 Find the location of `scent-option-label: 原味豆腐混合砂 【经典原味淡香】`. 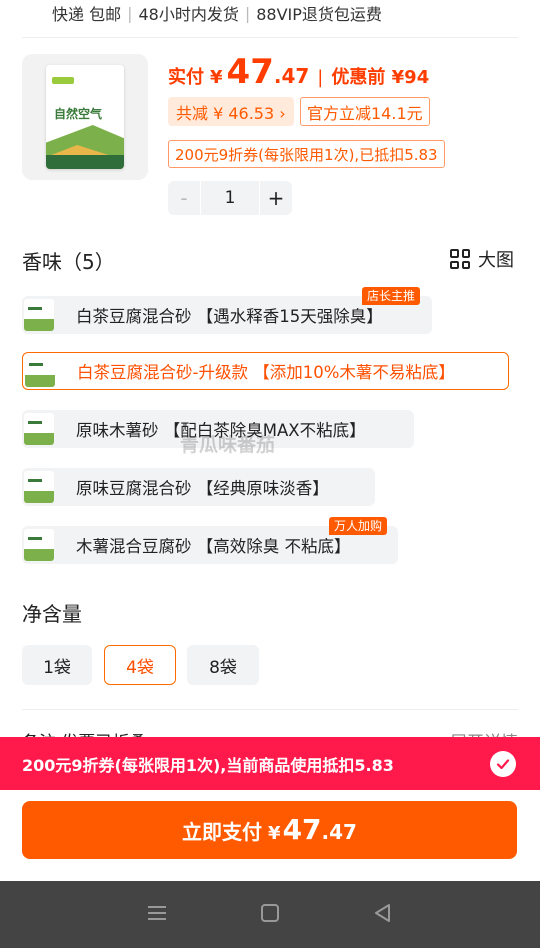

scent-option-label: 原味豆腐混合砂 【经典原味淡香】 is located at coordinates (202, 488).